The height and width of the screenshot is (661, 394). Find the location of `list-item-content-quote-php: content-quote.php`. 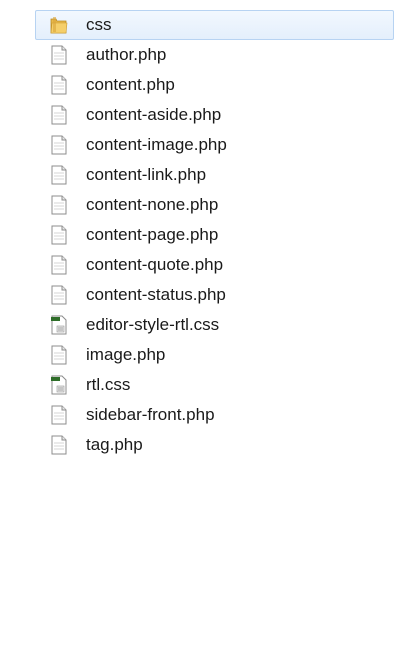

list-item-content-quote-php: content-quote.php is located at coordinates (197, 265).